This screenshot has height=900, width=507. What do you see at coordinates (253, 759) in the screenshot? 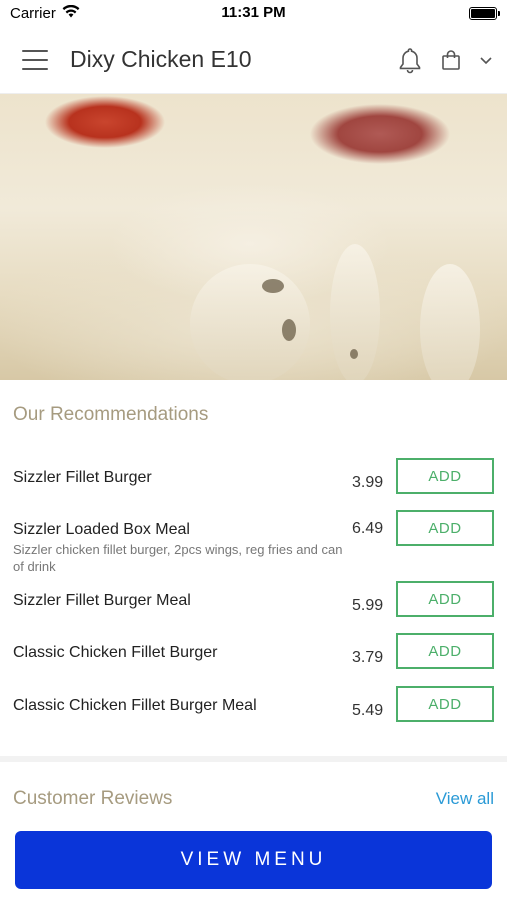
I see `section-divider` at bounding box center [253, 759].